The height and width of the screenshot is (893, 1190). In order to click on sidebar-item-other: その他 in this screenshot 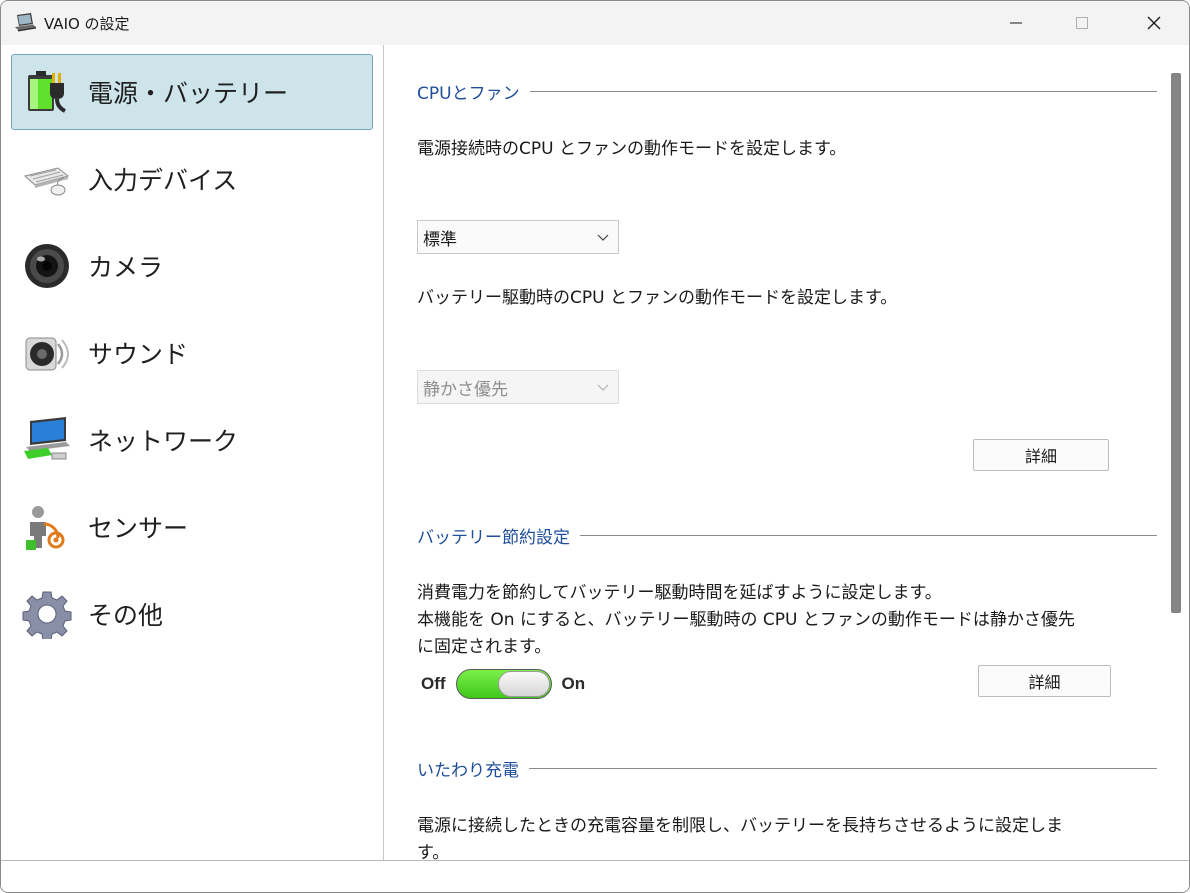, I will do `click(192, 614)`.